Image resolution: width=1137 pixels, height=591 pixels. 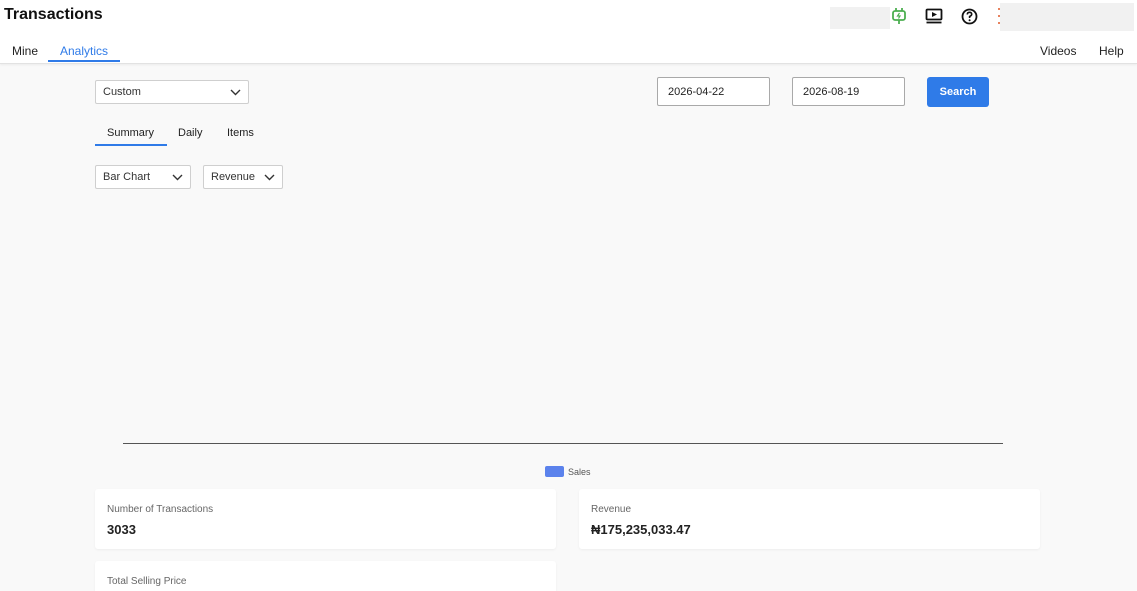 I want to click on chart-legend: Sales, so click(x=568, y=471).